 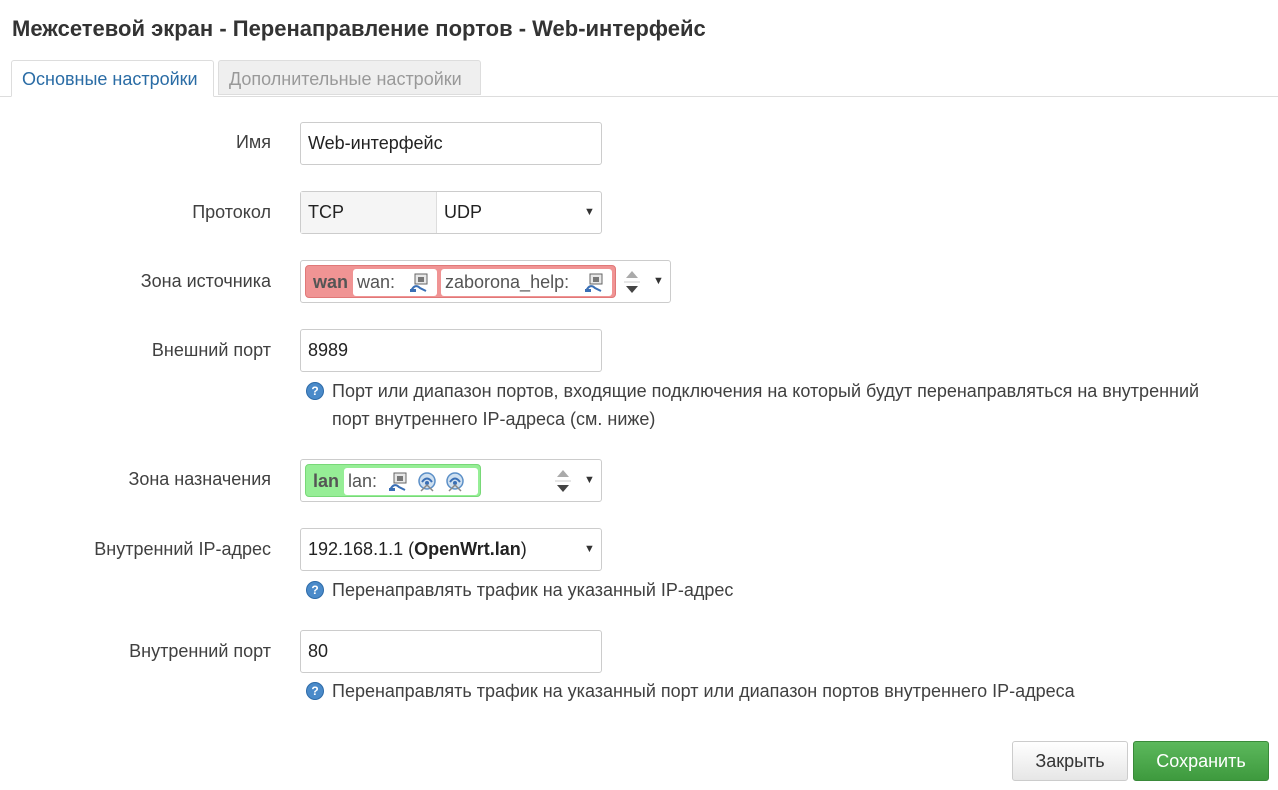 I want to click on network-chip-label: lan:, so click(x=363, y=481).